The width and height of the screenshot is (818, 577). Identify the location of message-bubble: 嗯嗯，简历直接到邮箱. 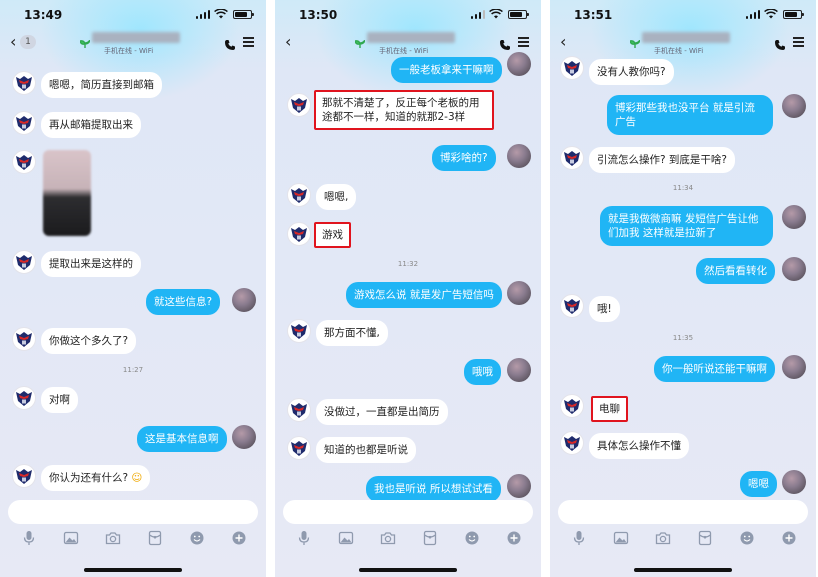
(101, 85).